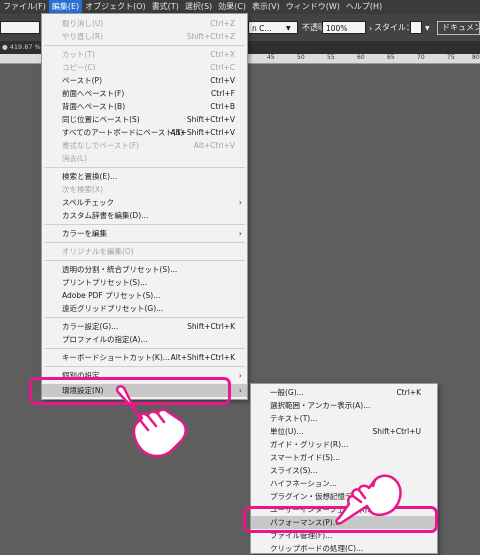  I want to click on menu-item-edit-original: オリジナルを編集(O), so click(144, 251).